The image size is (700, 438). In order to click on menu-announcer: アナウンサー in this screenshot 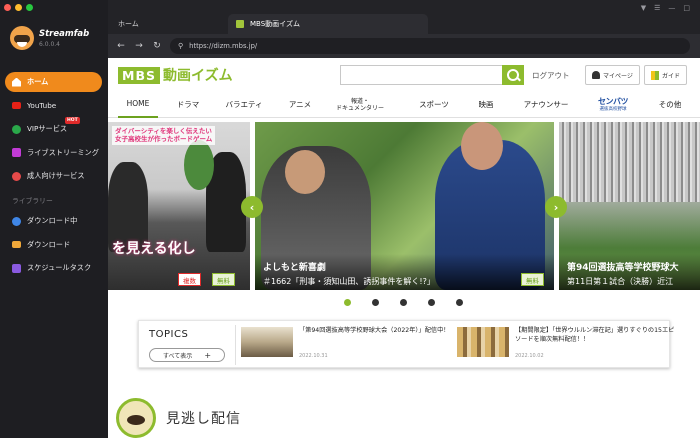, I will do `click(546, 105)`.